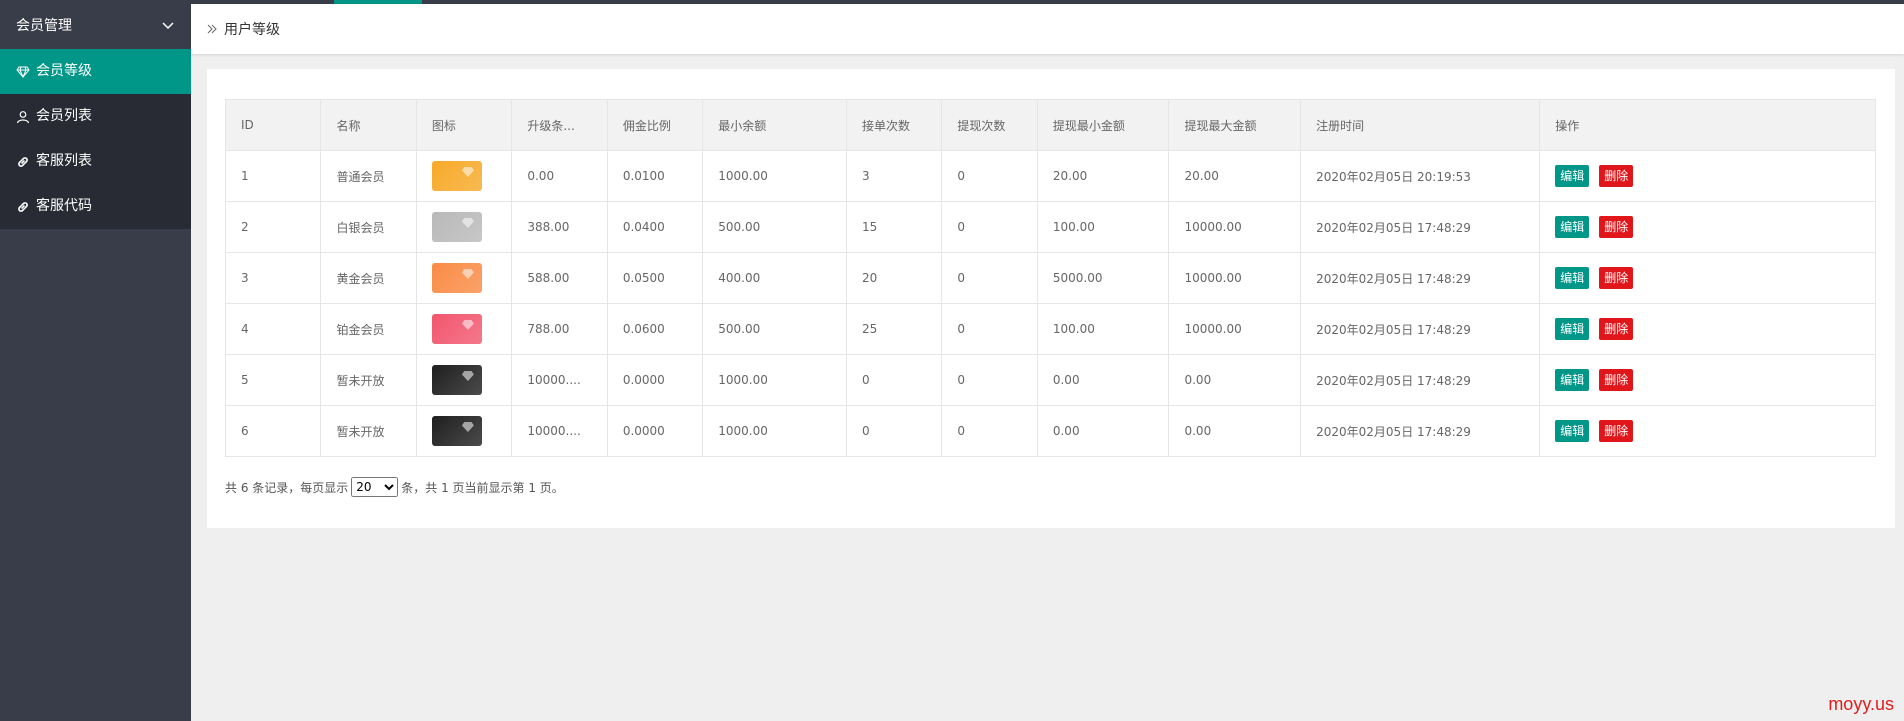 Image resolution: width=1904 pixels, height=721 pixels. I want to click on sidebar-item-0: 会员等级, so click(95, 71).